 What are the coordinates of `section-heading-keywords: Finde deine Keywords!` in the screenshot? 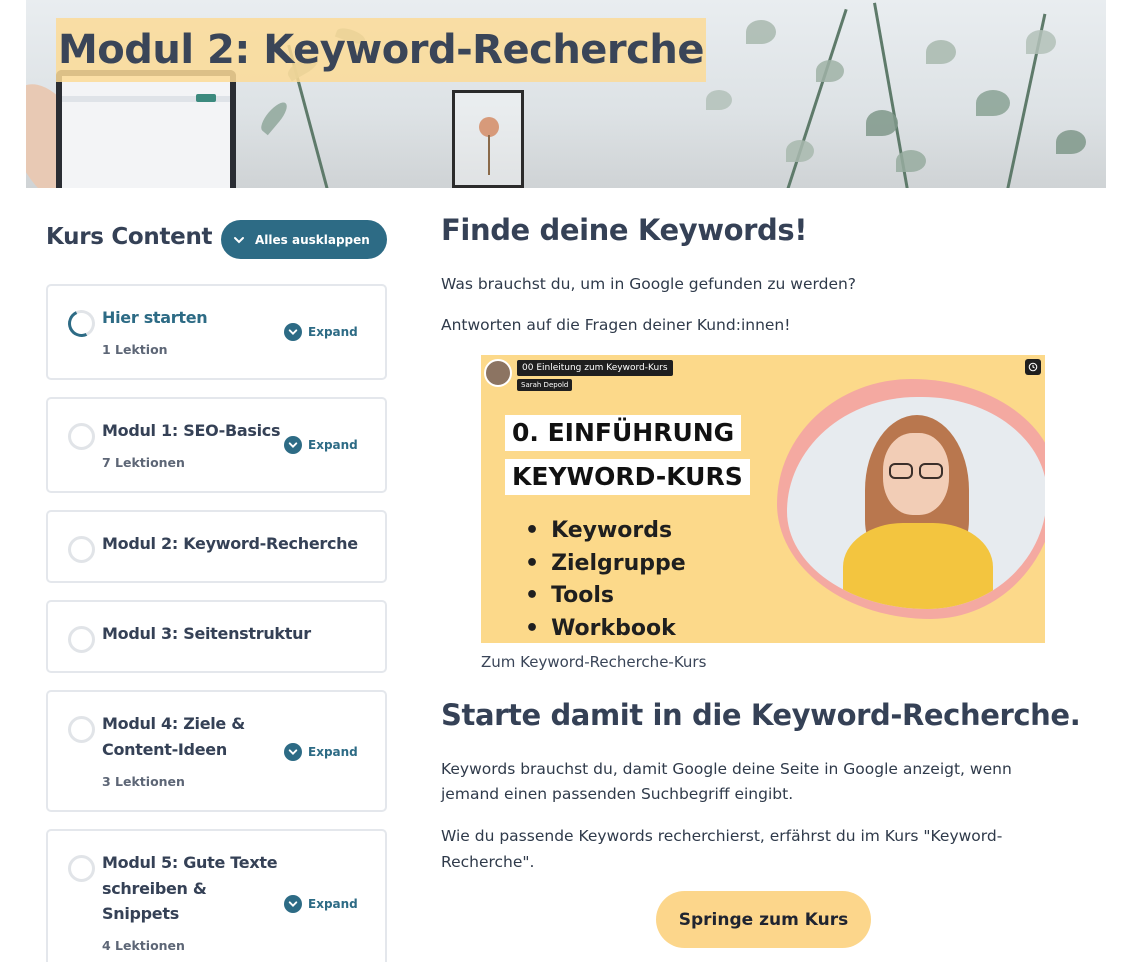 It's located at (624, 230).